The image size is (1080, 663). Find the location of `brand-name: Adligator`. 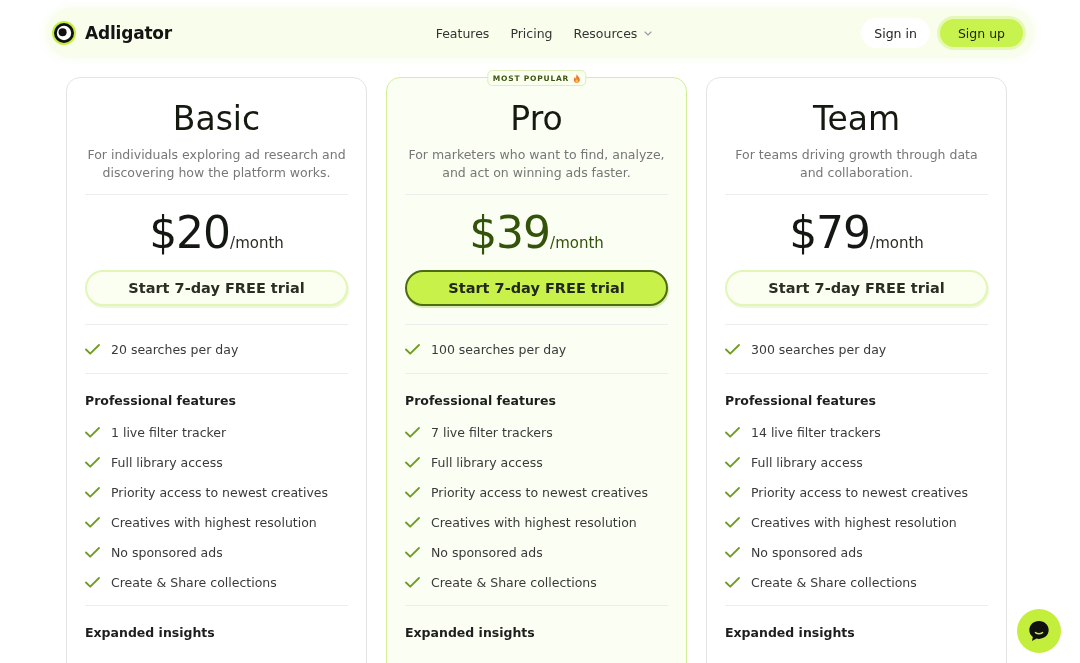

brand-name: Adligator is located at coordinates (128, 33).